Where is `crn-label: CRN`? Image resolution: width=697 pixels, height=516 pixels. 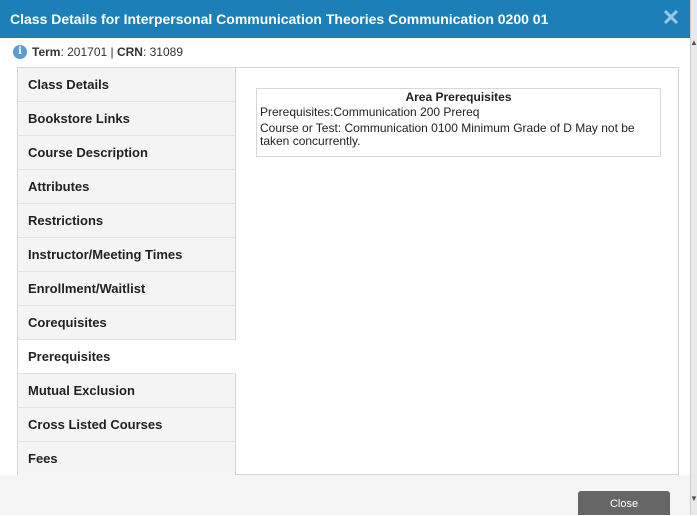 crn-label: CRN is located at coordinates (129, 52).